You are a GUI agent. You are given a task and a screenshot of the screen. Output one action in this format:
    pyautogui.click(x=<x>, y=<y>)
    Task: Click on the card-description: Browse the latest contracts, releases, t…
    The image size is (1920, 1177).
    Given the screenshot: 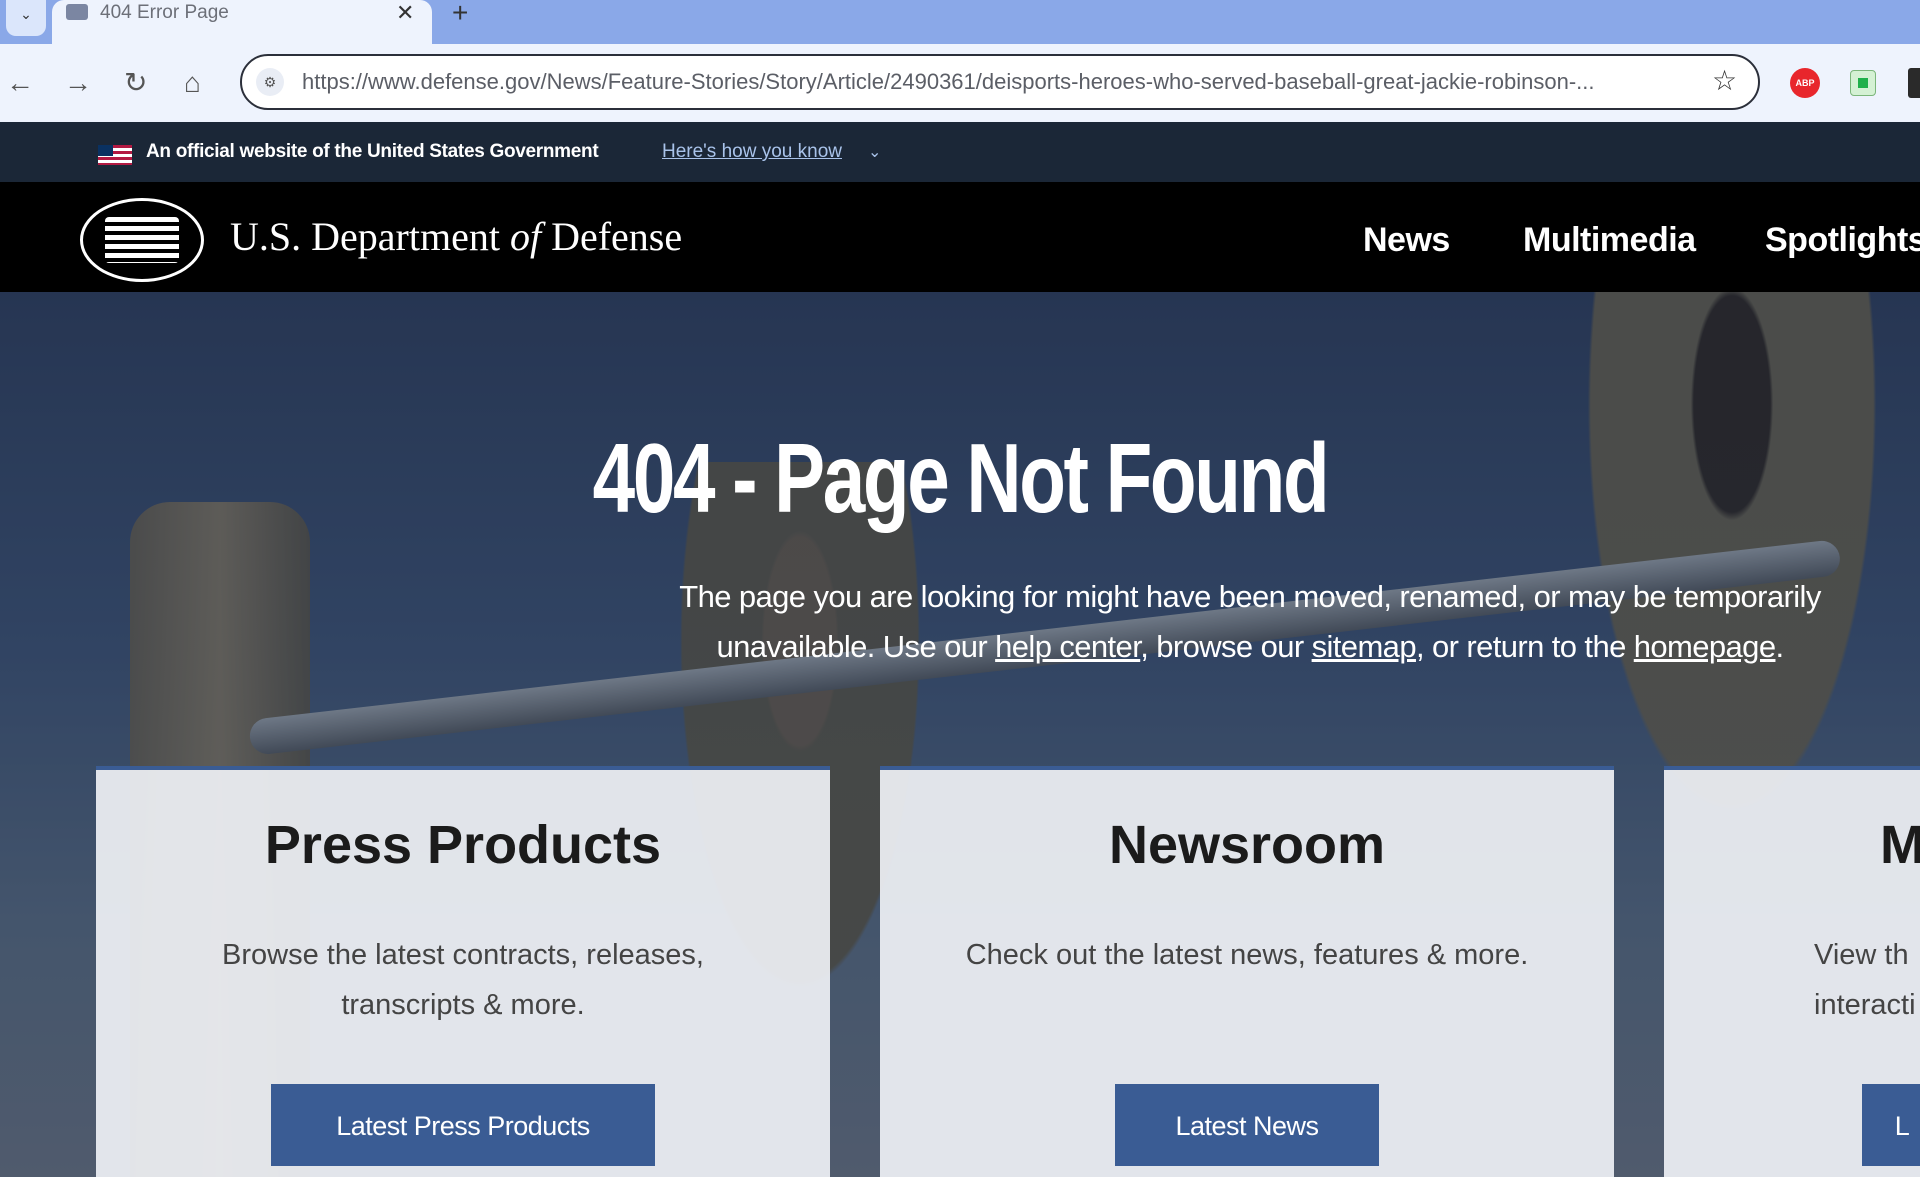 What is the action you would take?
    pyautogui.click(x=463, y=980)
    